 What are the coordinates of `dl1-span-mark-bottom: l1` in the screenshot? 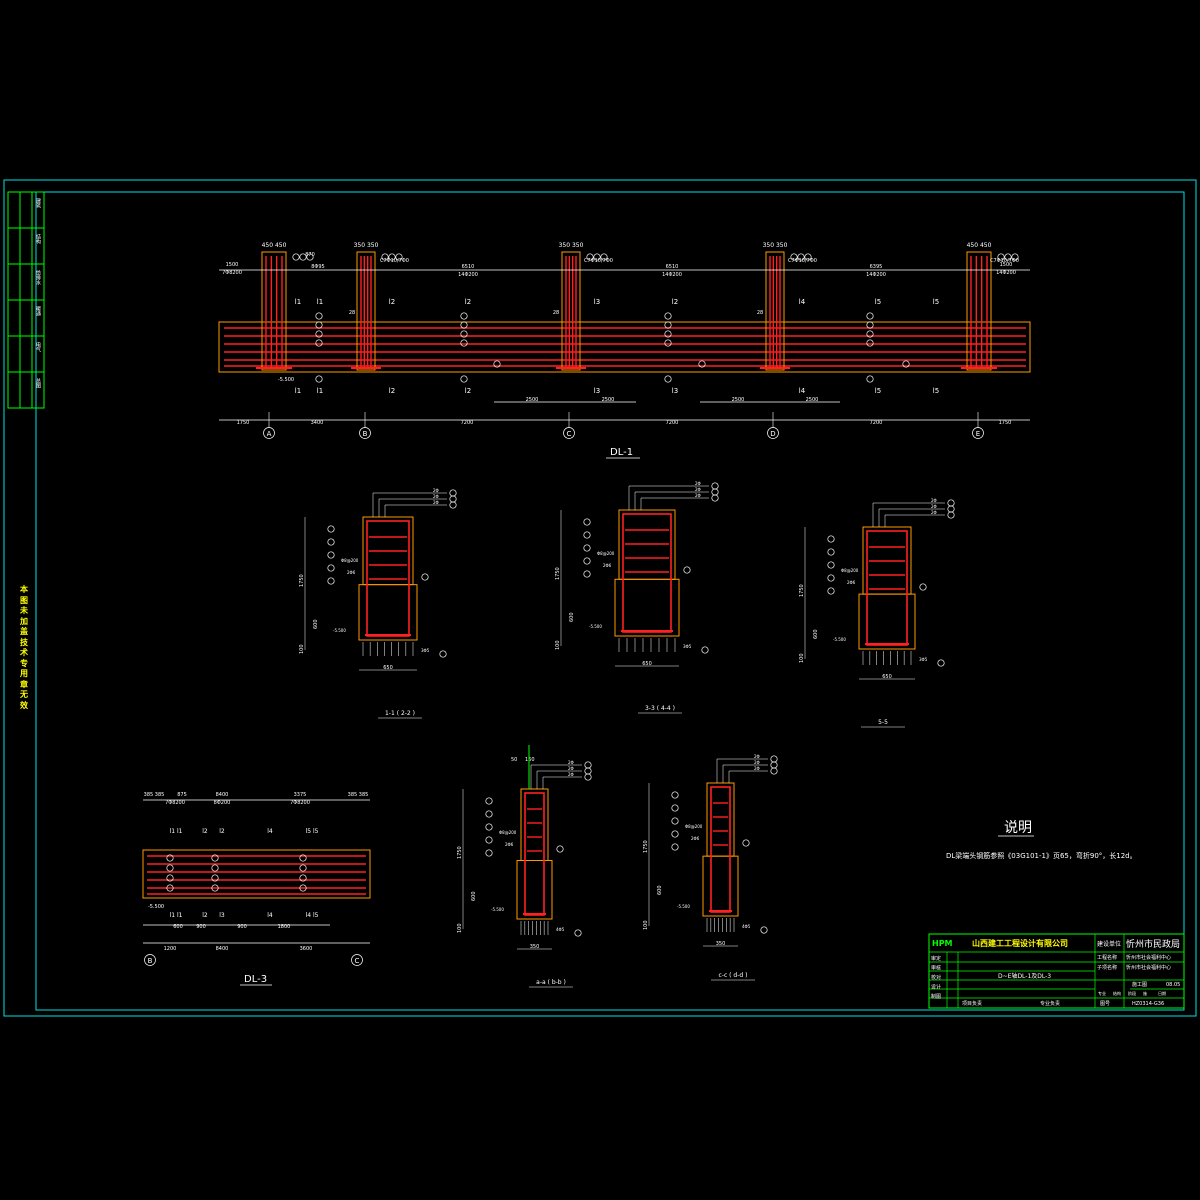 It's located at (298, 391).